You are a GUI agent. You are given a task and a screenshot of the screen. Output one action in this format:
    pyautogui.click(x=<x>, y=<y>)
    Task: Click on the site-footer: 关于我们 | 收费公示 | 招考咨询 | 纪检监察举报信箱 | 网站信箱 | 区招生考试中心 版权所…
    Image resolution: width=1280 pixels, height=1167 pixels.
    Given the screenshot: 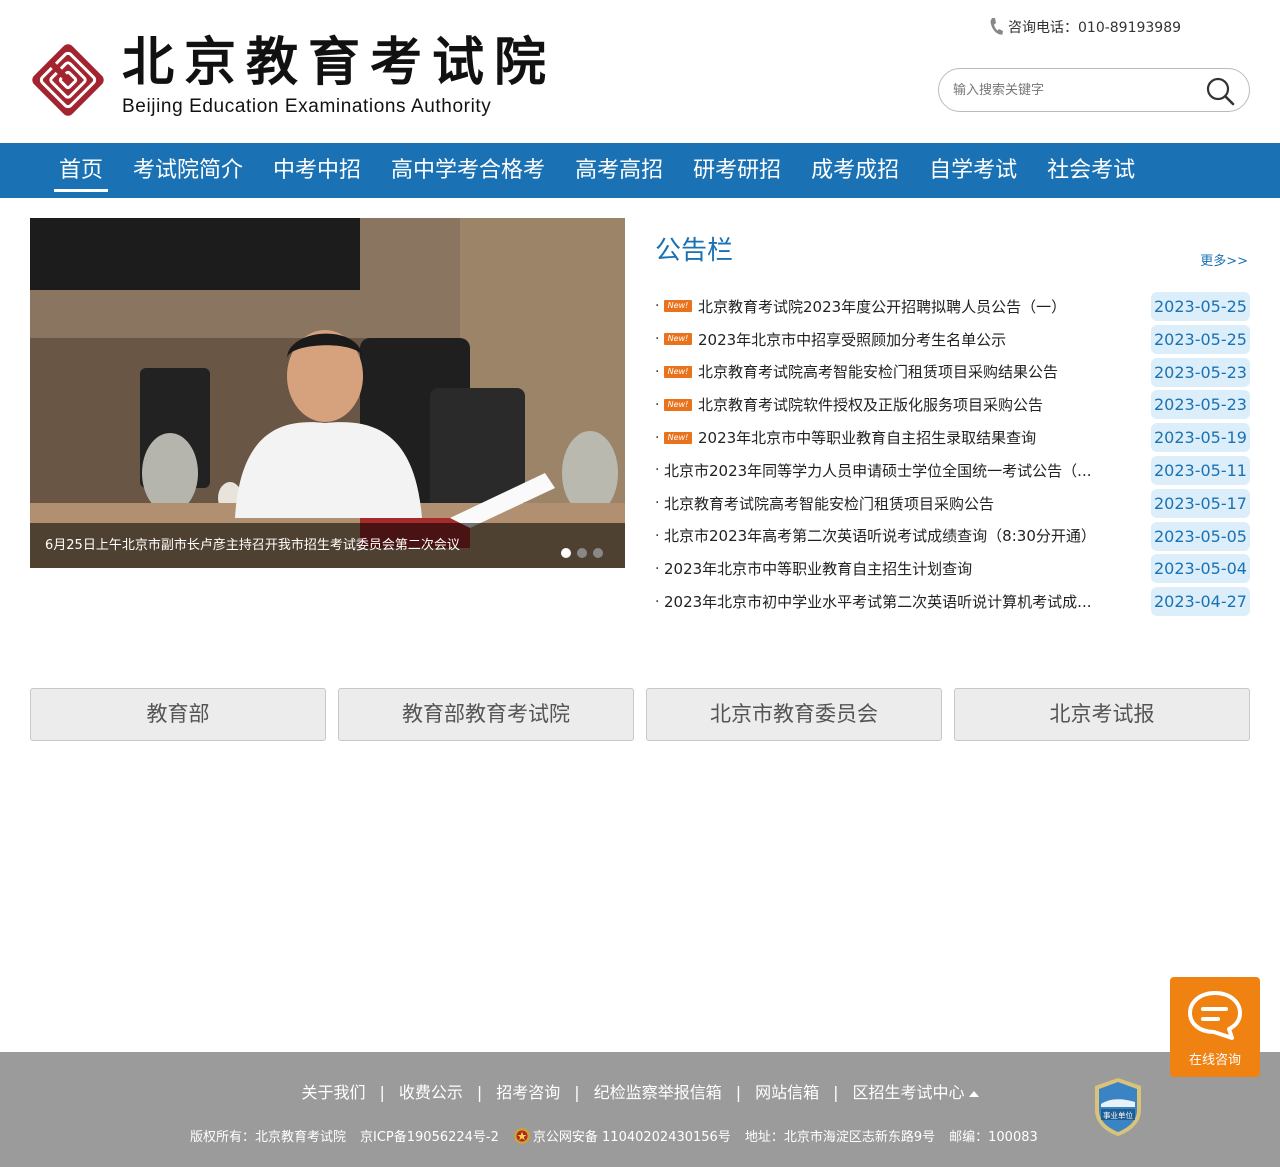 What is the action you would take?
    pyautogui.click(x=640, y=1109)
    